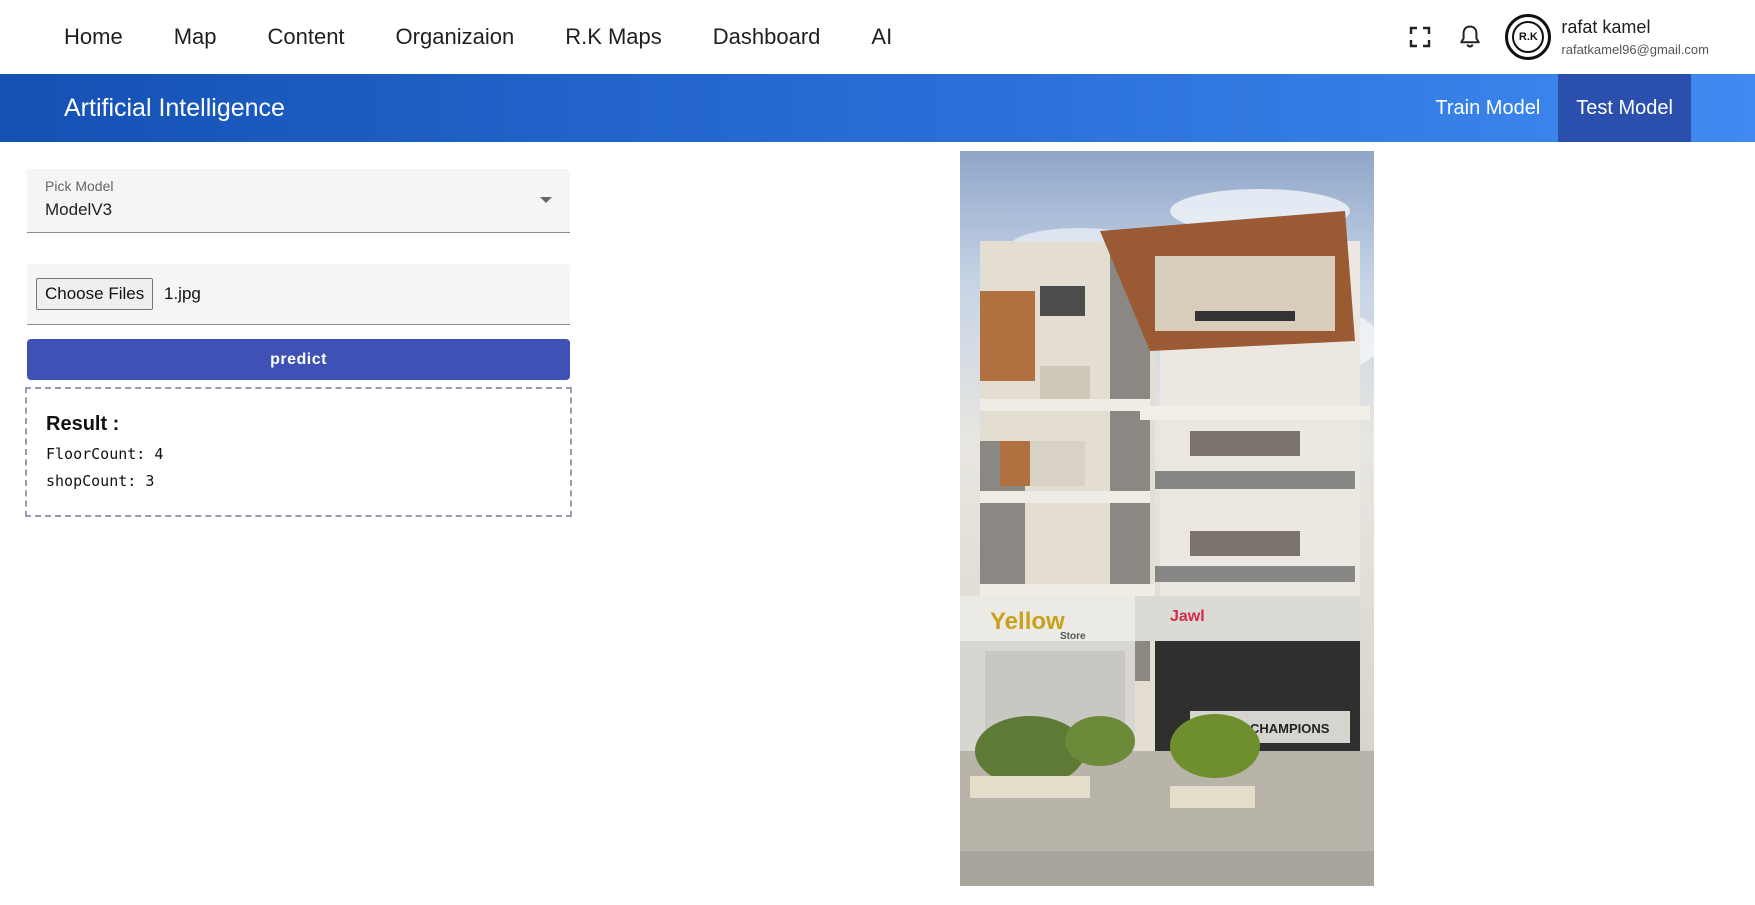 The width and height of the screenshot is (1755, 905). What do you see at coordinates (1027, 621) in the screenshot?
I see `sign-yellow: Yellow` at bounding box center [1027, 621].